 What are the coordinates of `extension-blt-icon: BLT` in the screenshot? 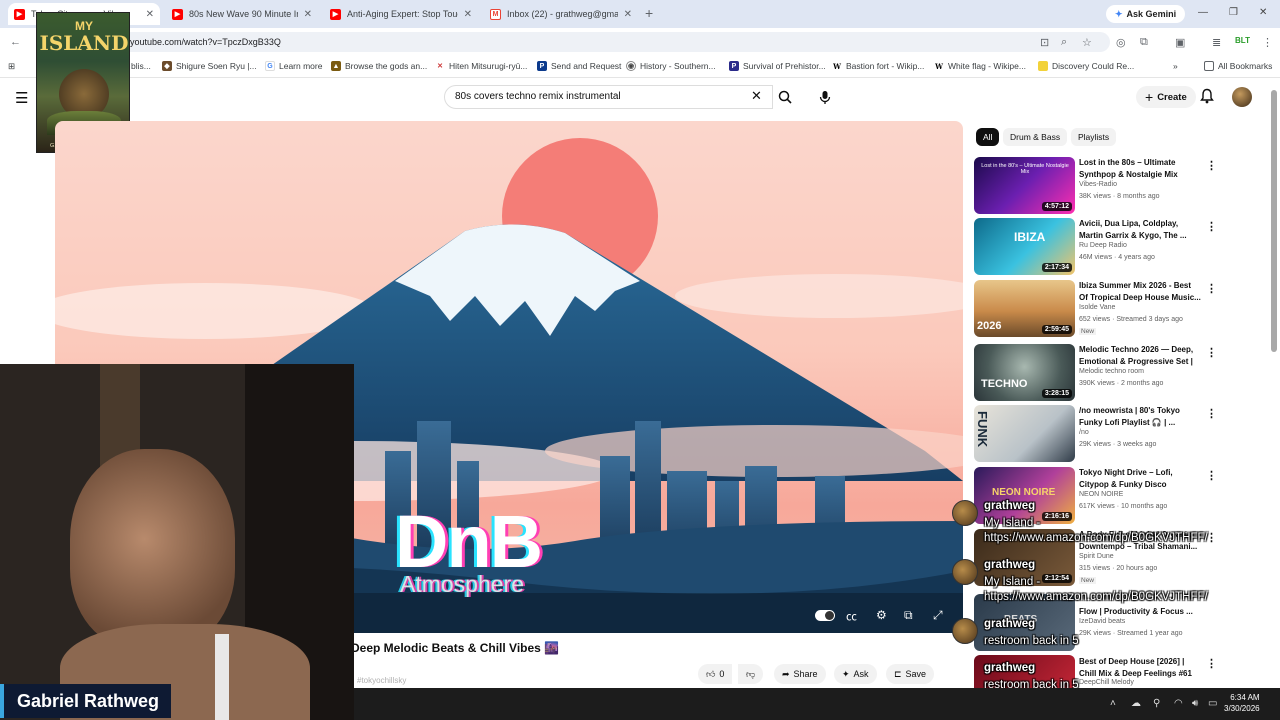 It's located at (1242, 40).